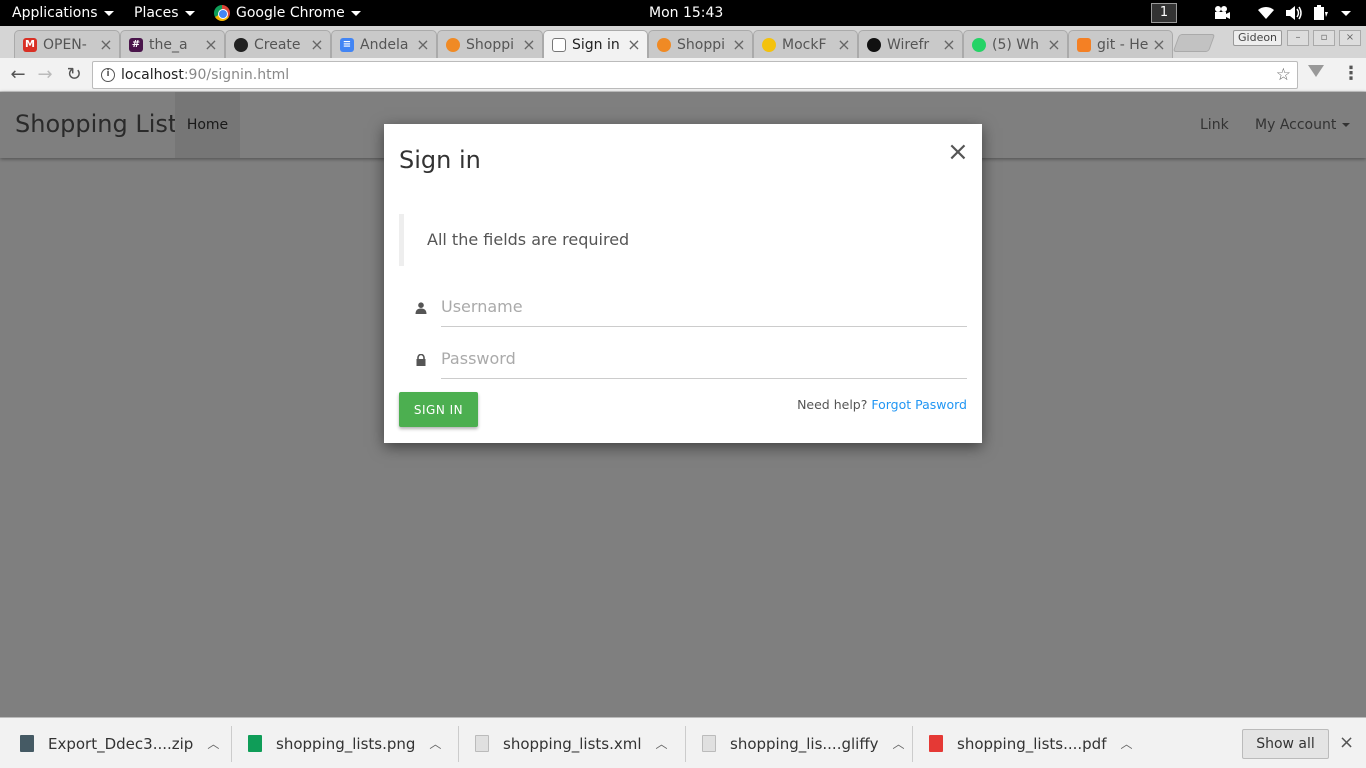 Image resolution: width=1366 pixels, height=768 pixels. I want to click on download-item: Export_Ddec3....zip ︿, so click(119, 743).